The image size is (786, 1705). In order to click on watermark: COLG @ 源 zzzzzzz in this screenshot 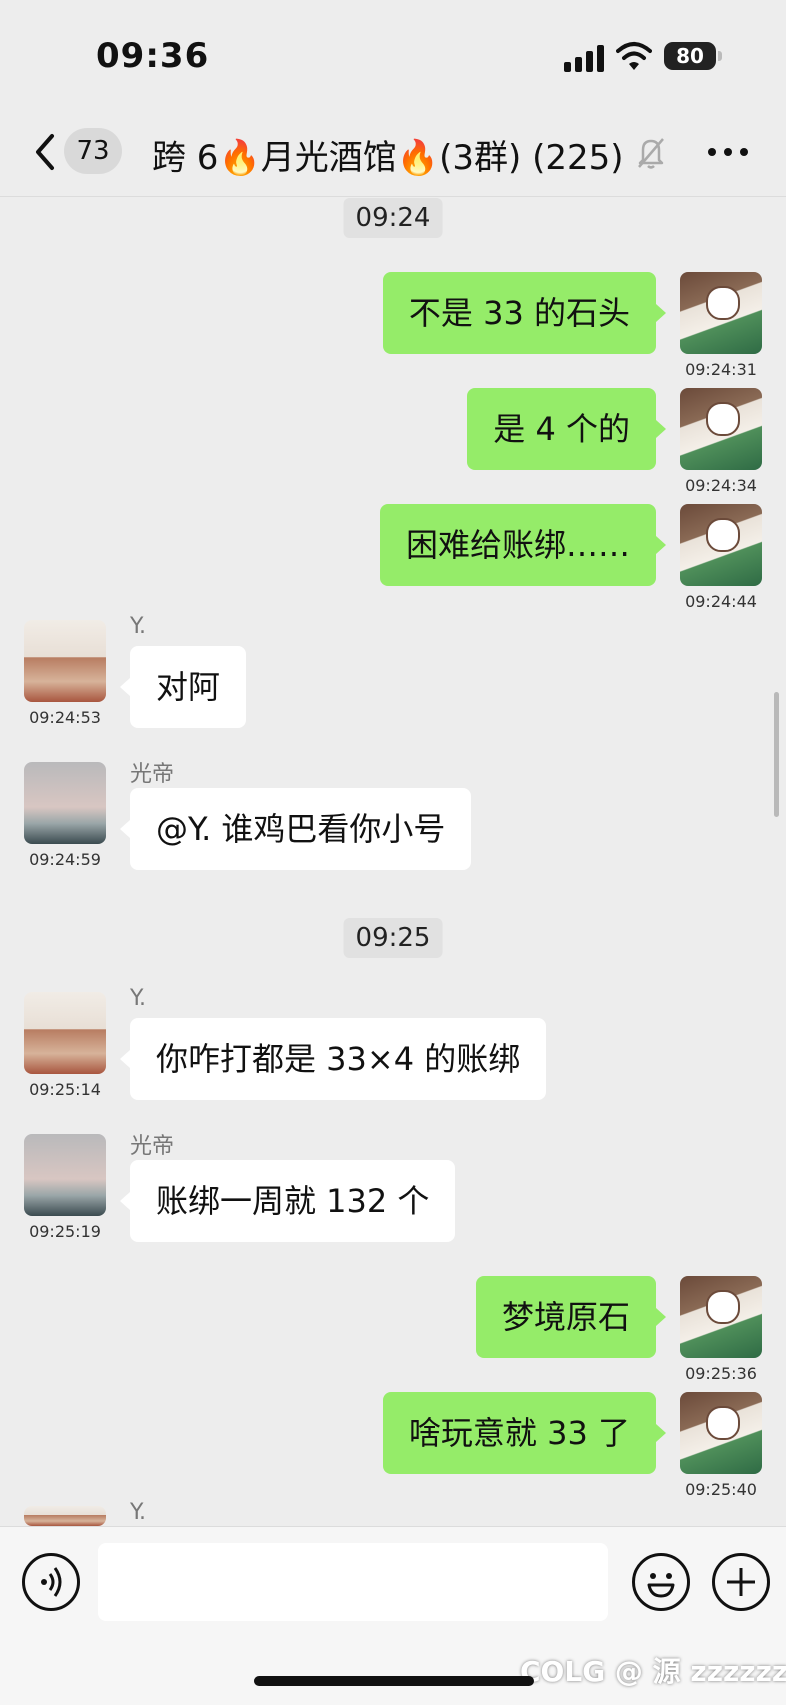, I will do `click(653, 1671)`.